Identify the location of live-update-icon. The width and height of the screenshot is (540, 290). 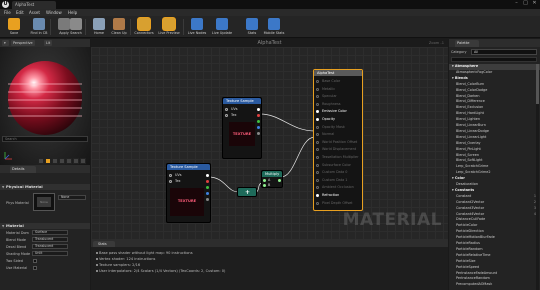
(222, 24).